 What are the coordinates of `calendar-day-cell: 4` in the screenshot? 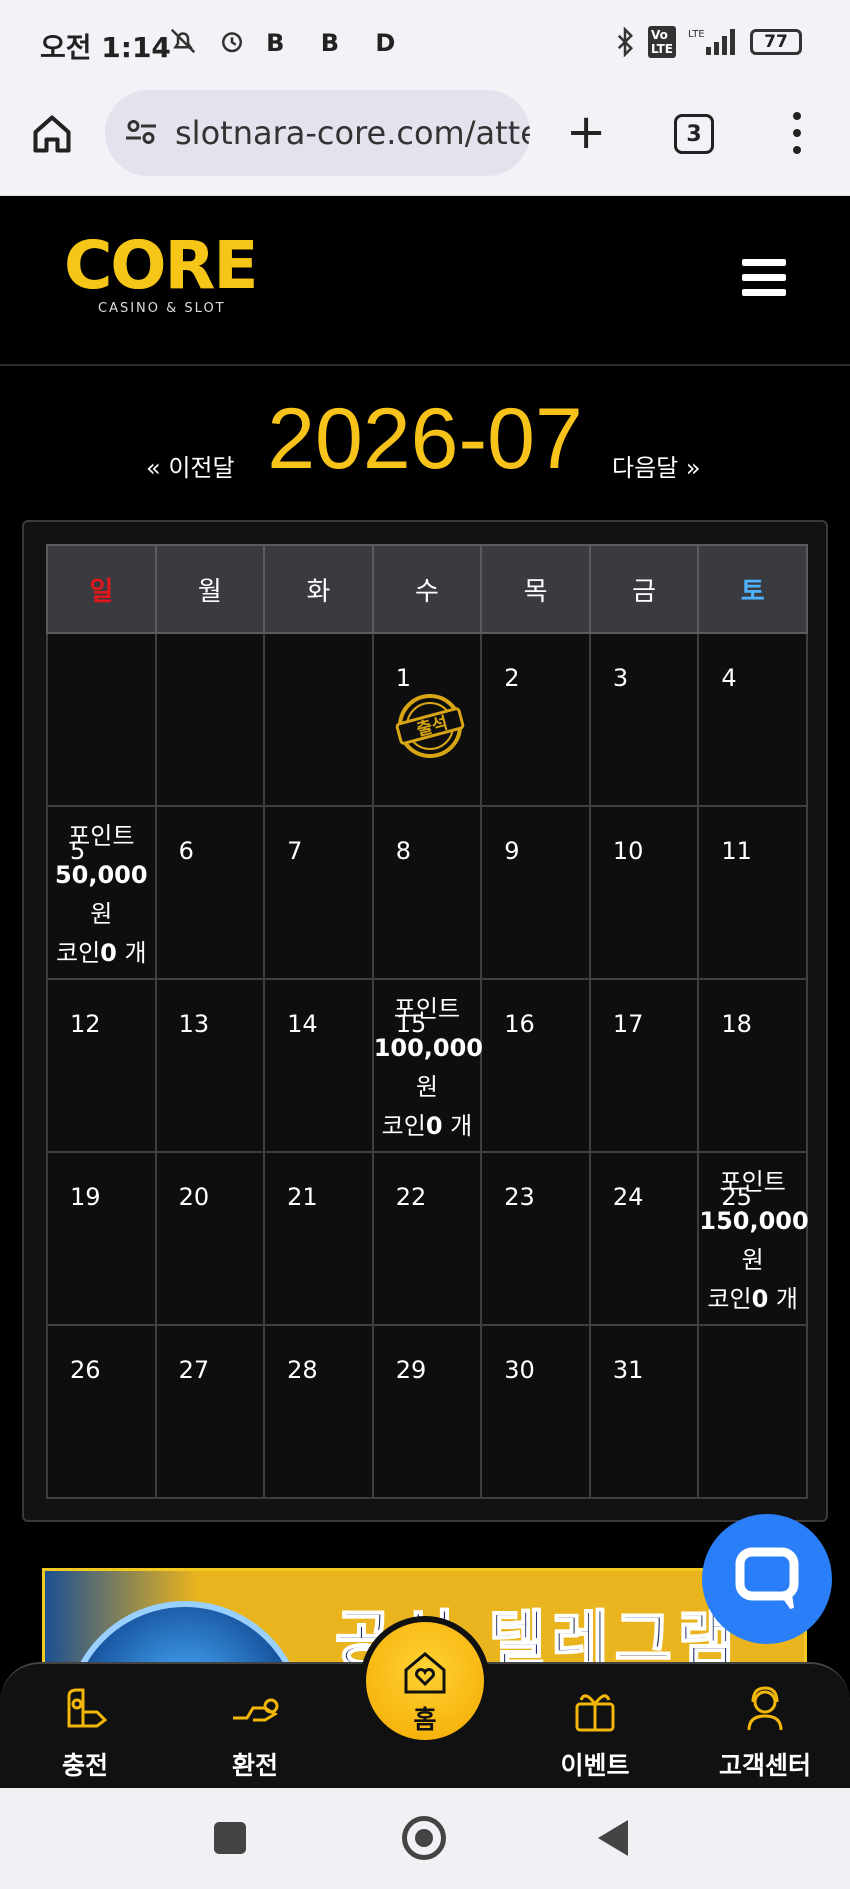 It's located at (752, 719).